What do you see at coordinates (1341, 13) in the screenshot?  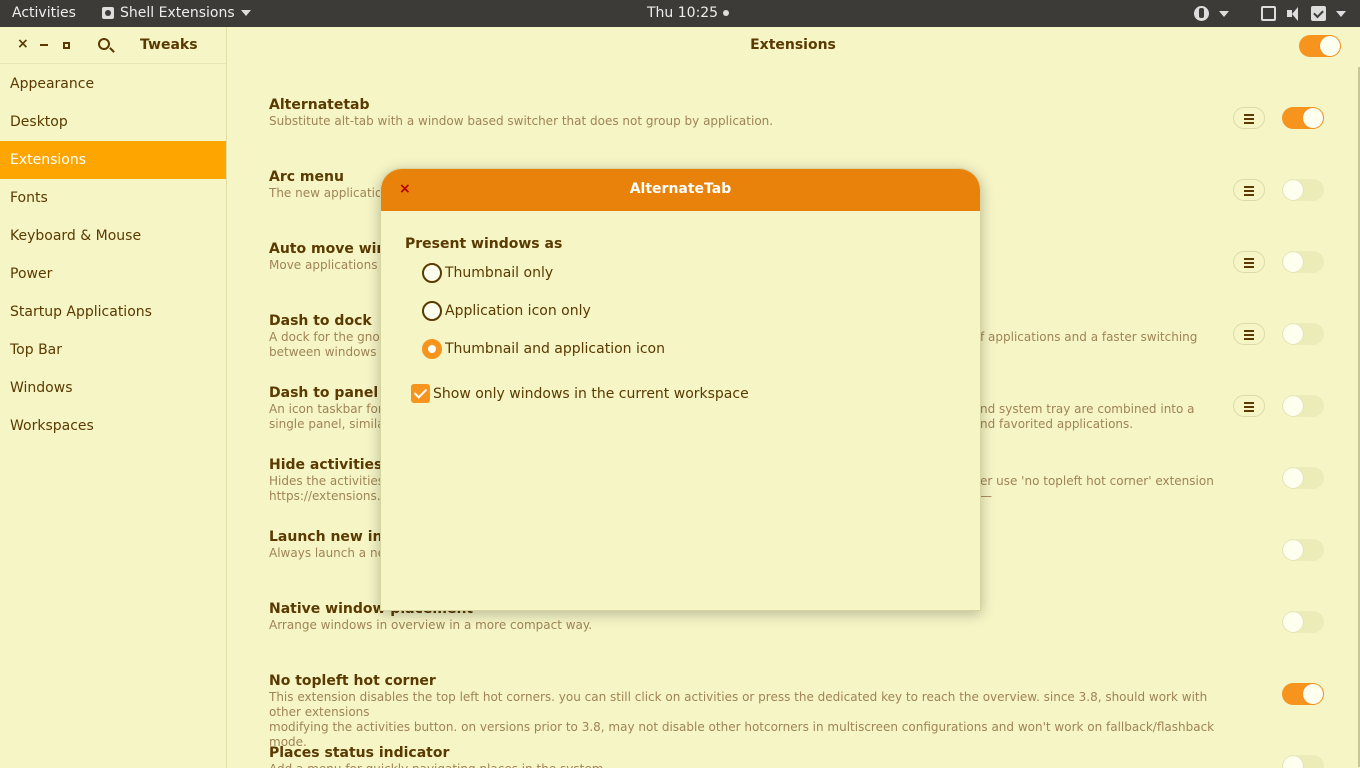 I see `system-menu-chevron-icon` at bounding box center [1341, 13].